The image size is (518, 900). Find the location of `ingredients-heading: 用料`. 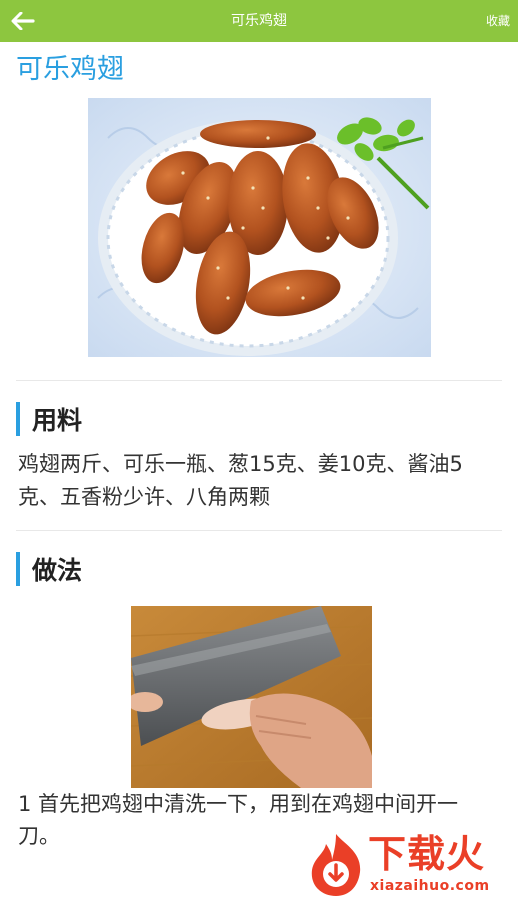

ingredients-heading: 用料 is located at coordinates (49, 419).